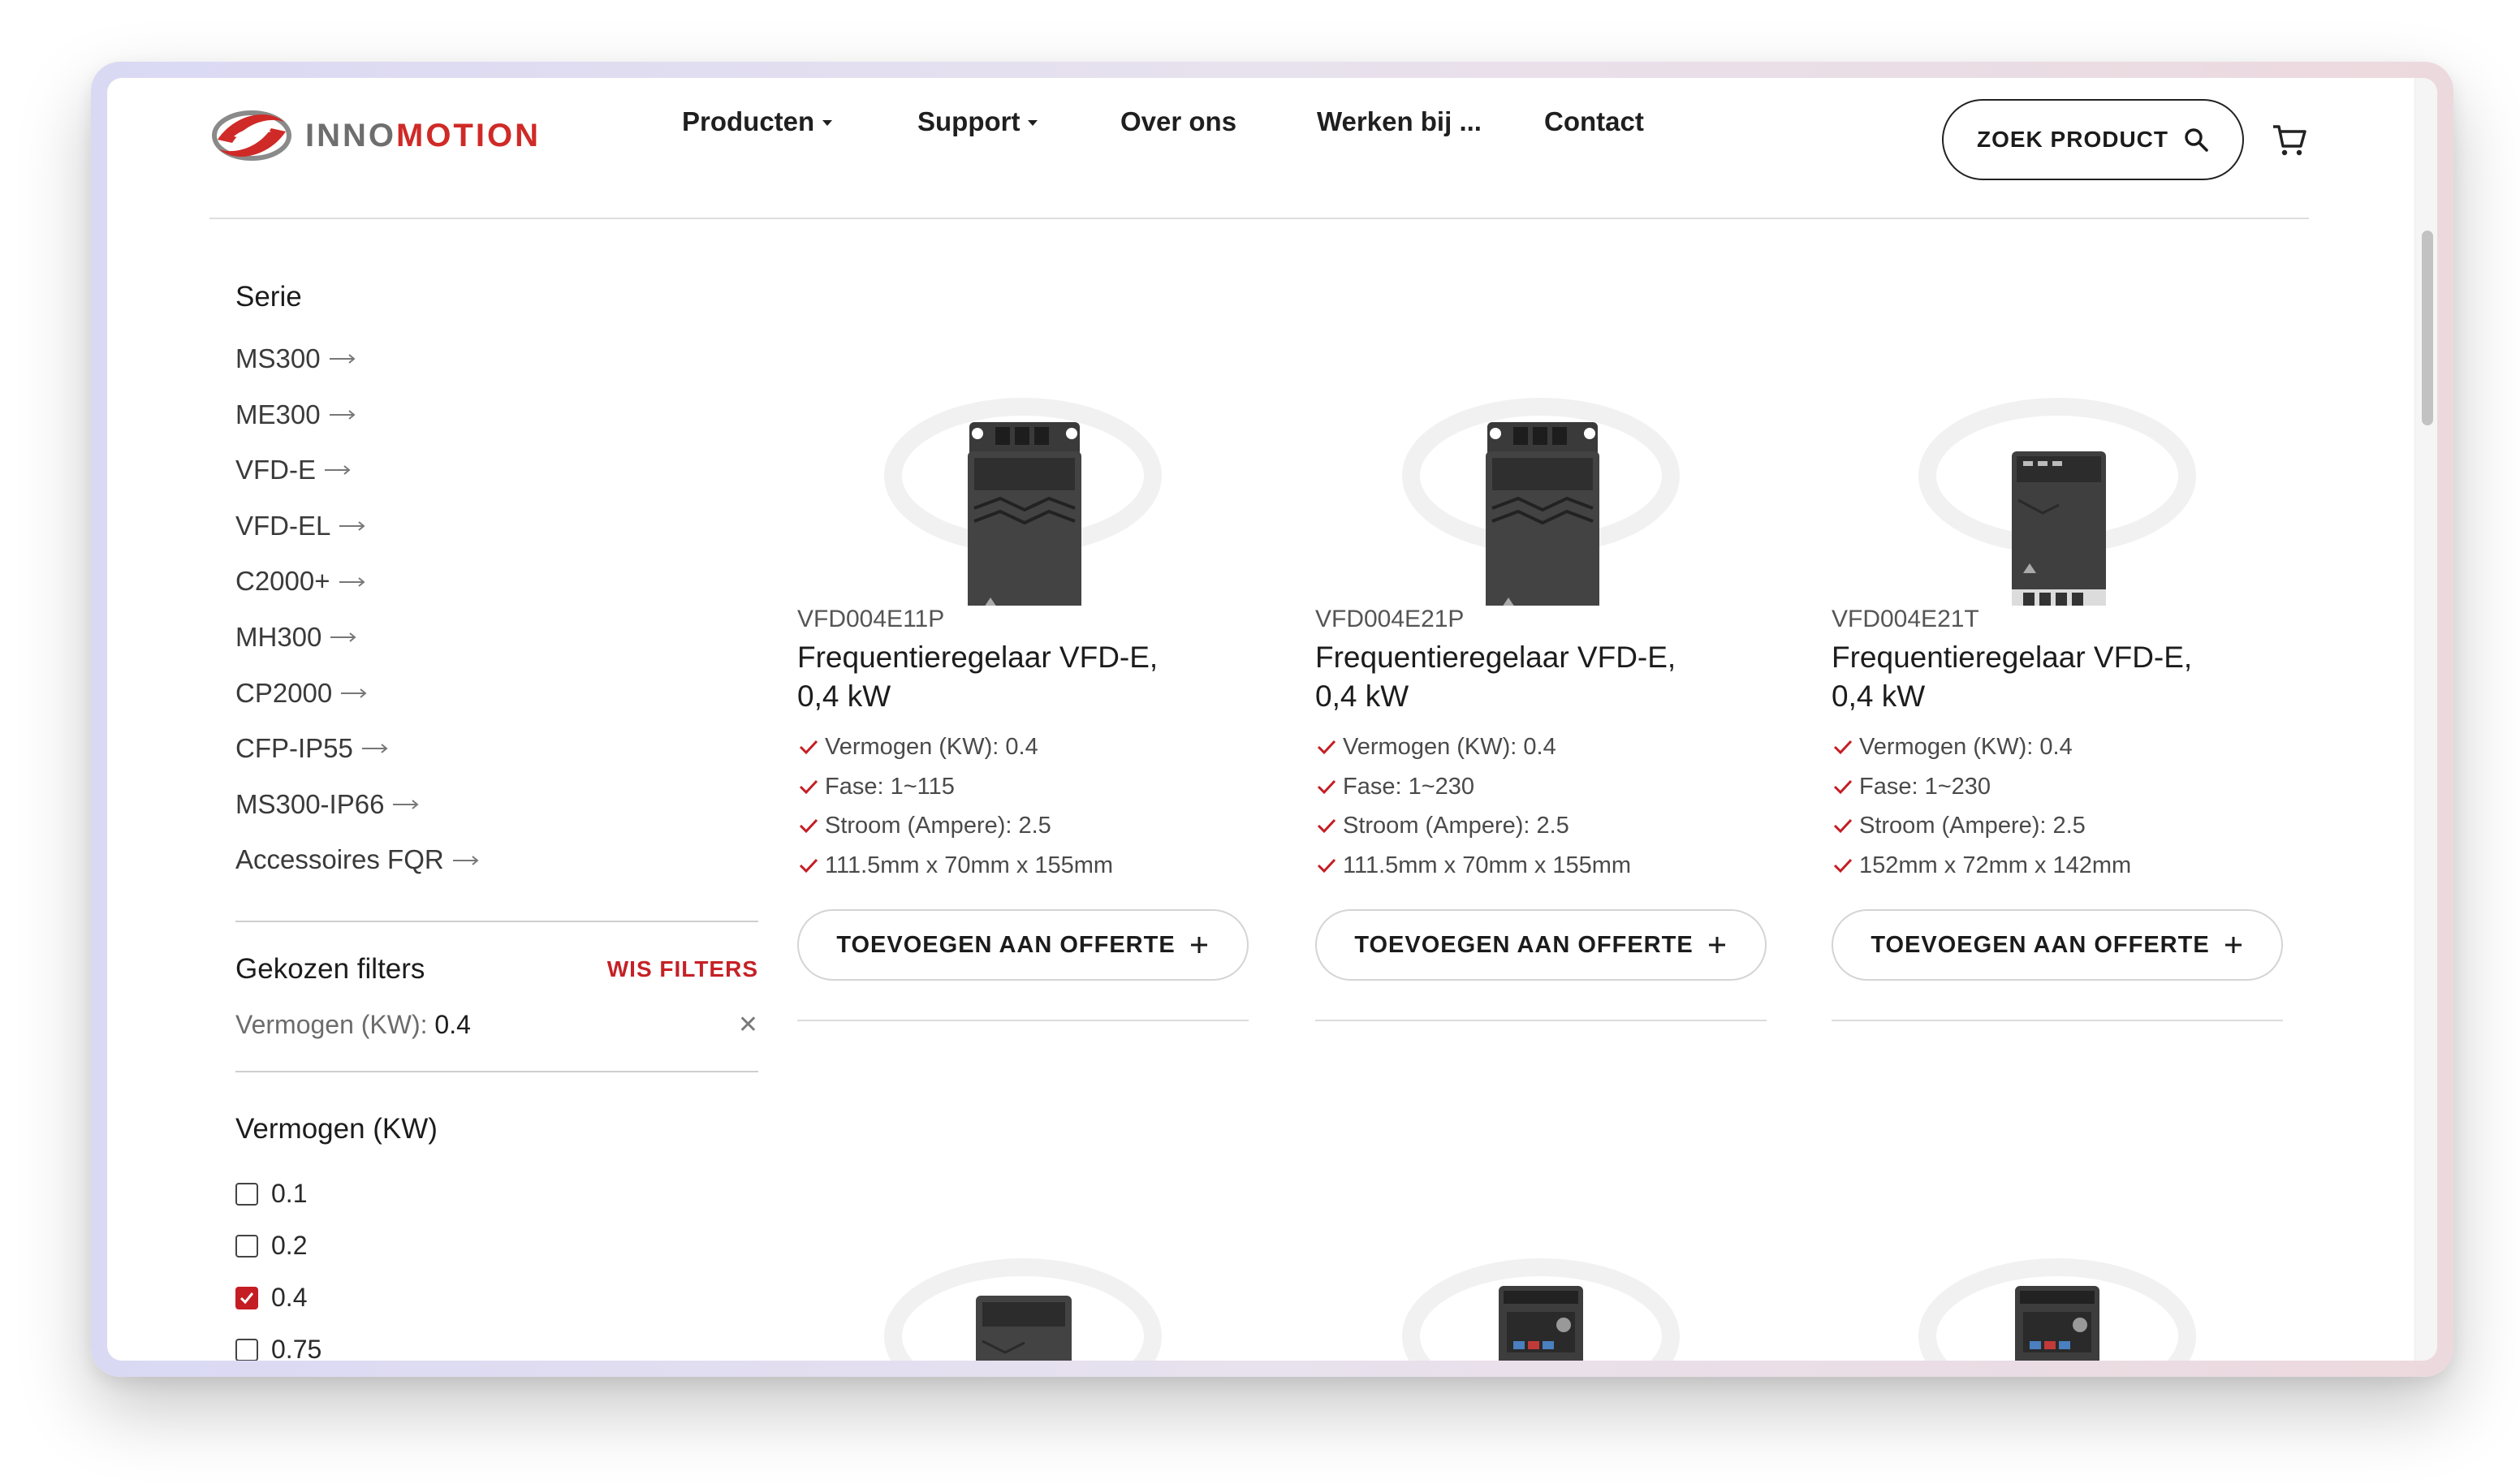 The height and width of the screenshot is (1484, 2520). What do you see at coordinates (970, 865) in the screenshot?
I see `spec-text: 111.5mm x 70mm x 155mm` at bounding box center [970, 865].